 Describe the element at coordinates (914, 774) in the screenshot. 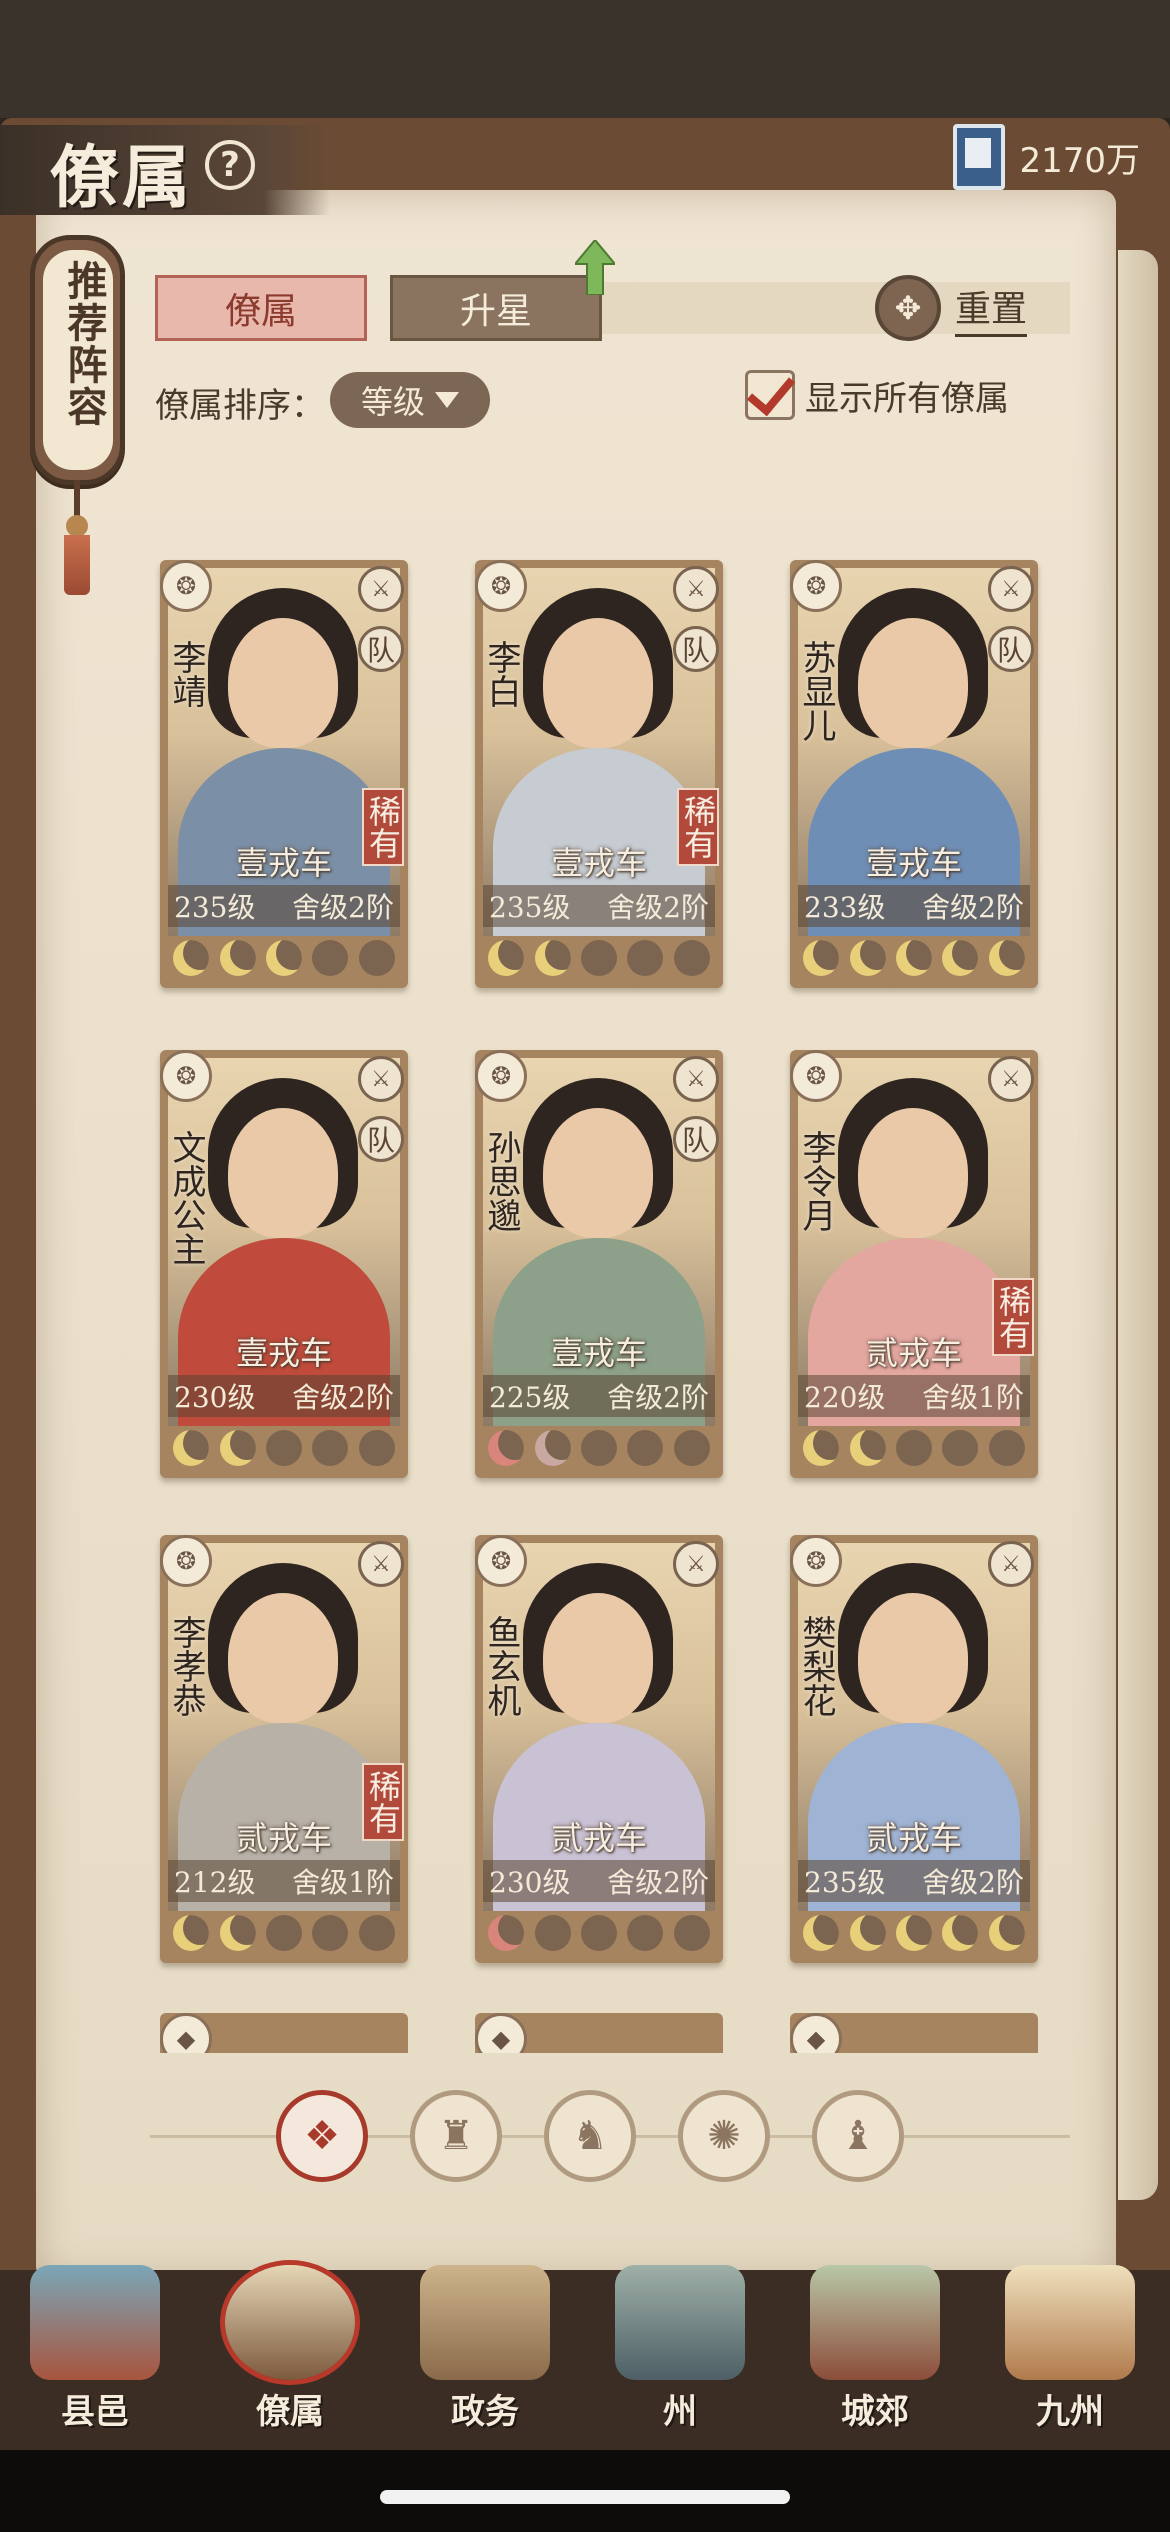

I see `subordinate-card: ❂ ⚔ 队 苏显儿 壹戎车 233级 舍级2阶` at that location.